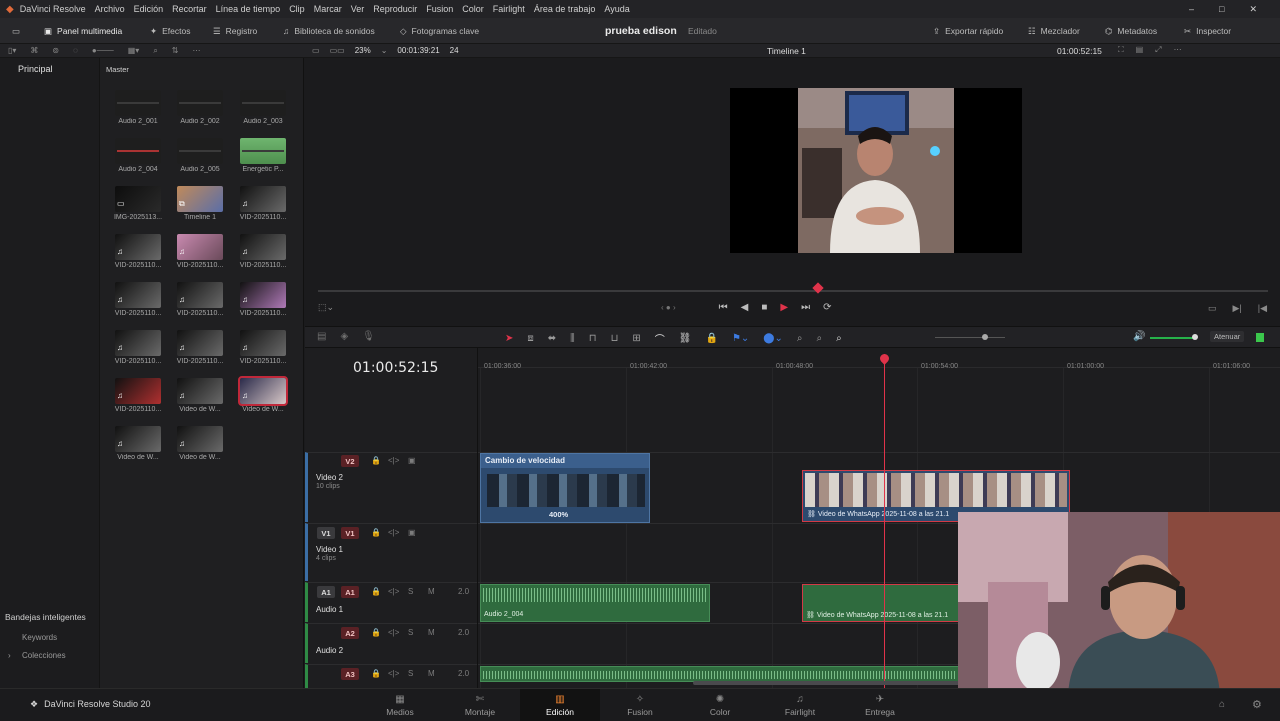  Describe the element at coordinates (53, 9) in the screenshot. I see `menu-app: DaVinci Resolve` at that location.